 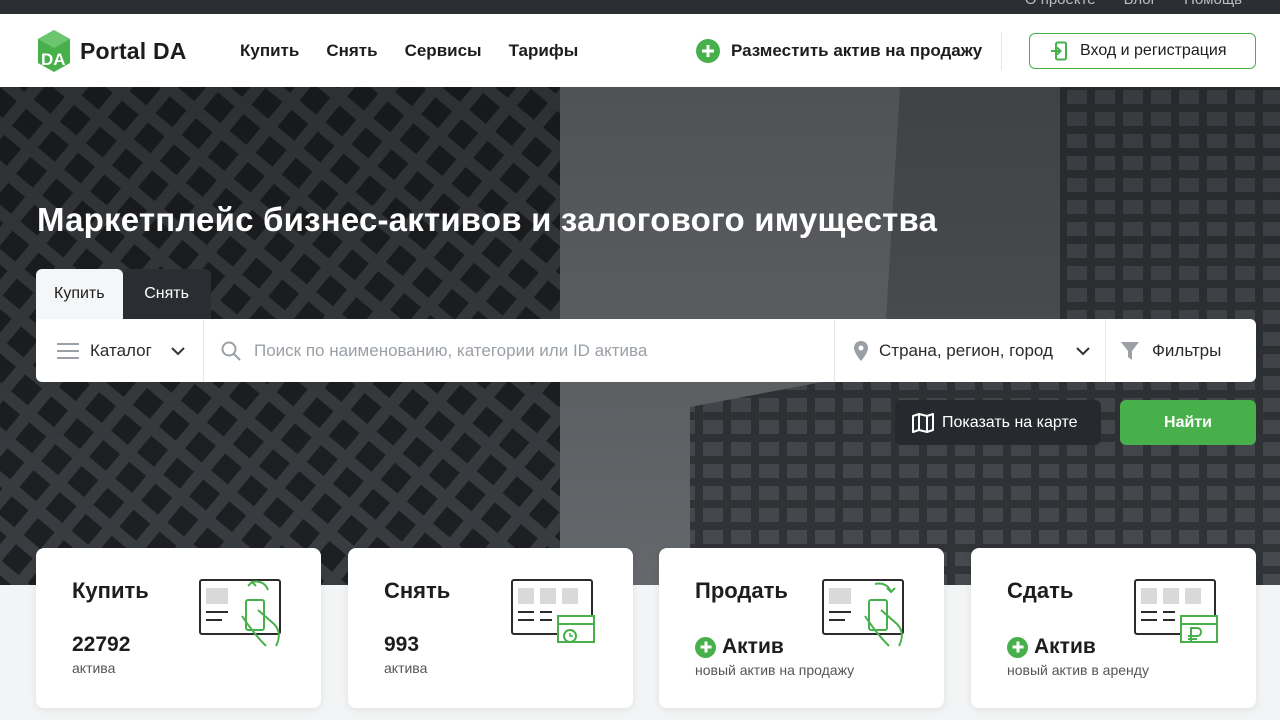 What do you see at coordinates (178, 628) in the screenshot?
I see `card-buy: Купить 22792 актива` at bounding box center [178, 628].